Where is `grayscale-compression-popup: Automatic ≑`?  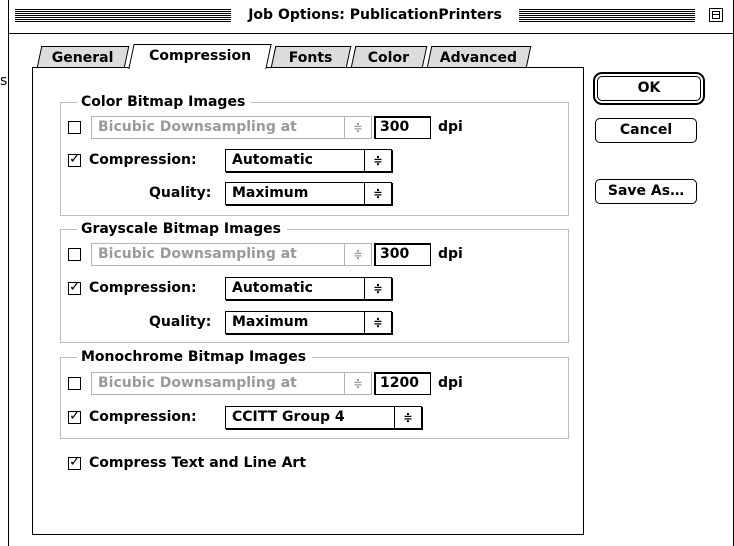
grayscale-compression-popup: Automatic ≑ is located at coordinates (308, 288).